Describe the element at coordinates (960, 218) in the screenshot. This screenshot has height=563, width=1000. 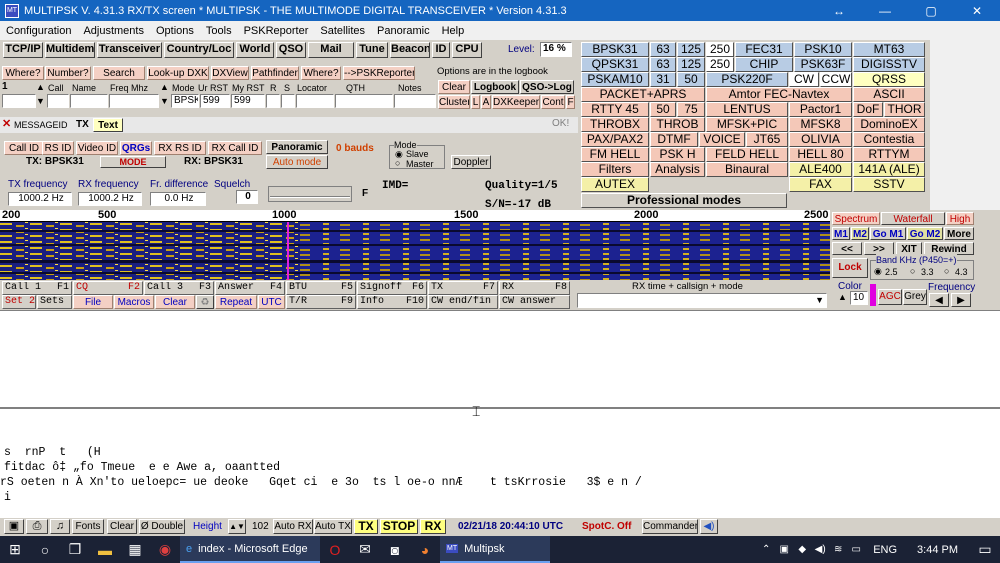
I see `high-button: High` at that location.